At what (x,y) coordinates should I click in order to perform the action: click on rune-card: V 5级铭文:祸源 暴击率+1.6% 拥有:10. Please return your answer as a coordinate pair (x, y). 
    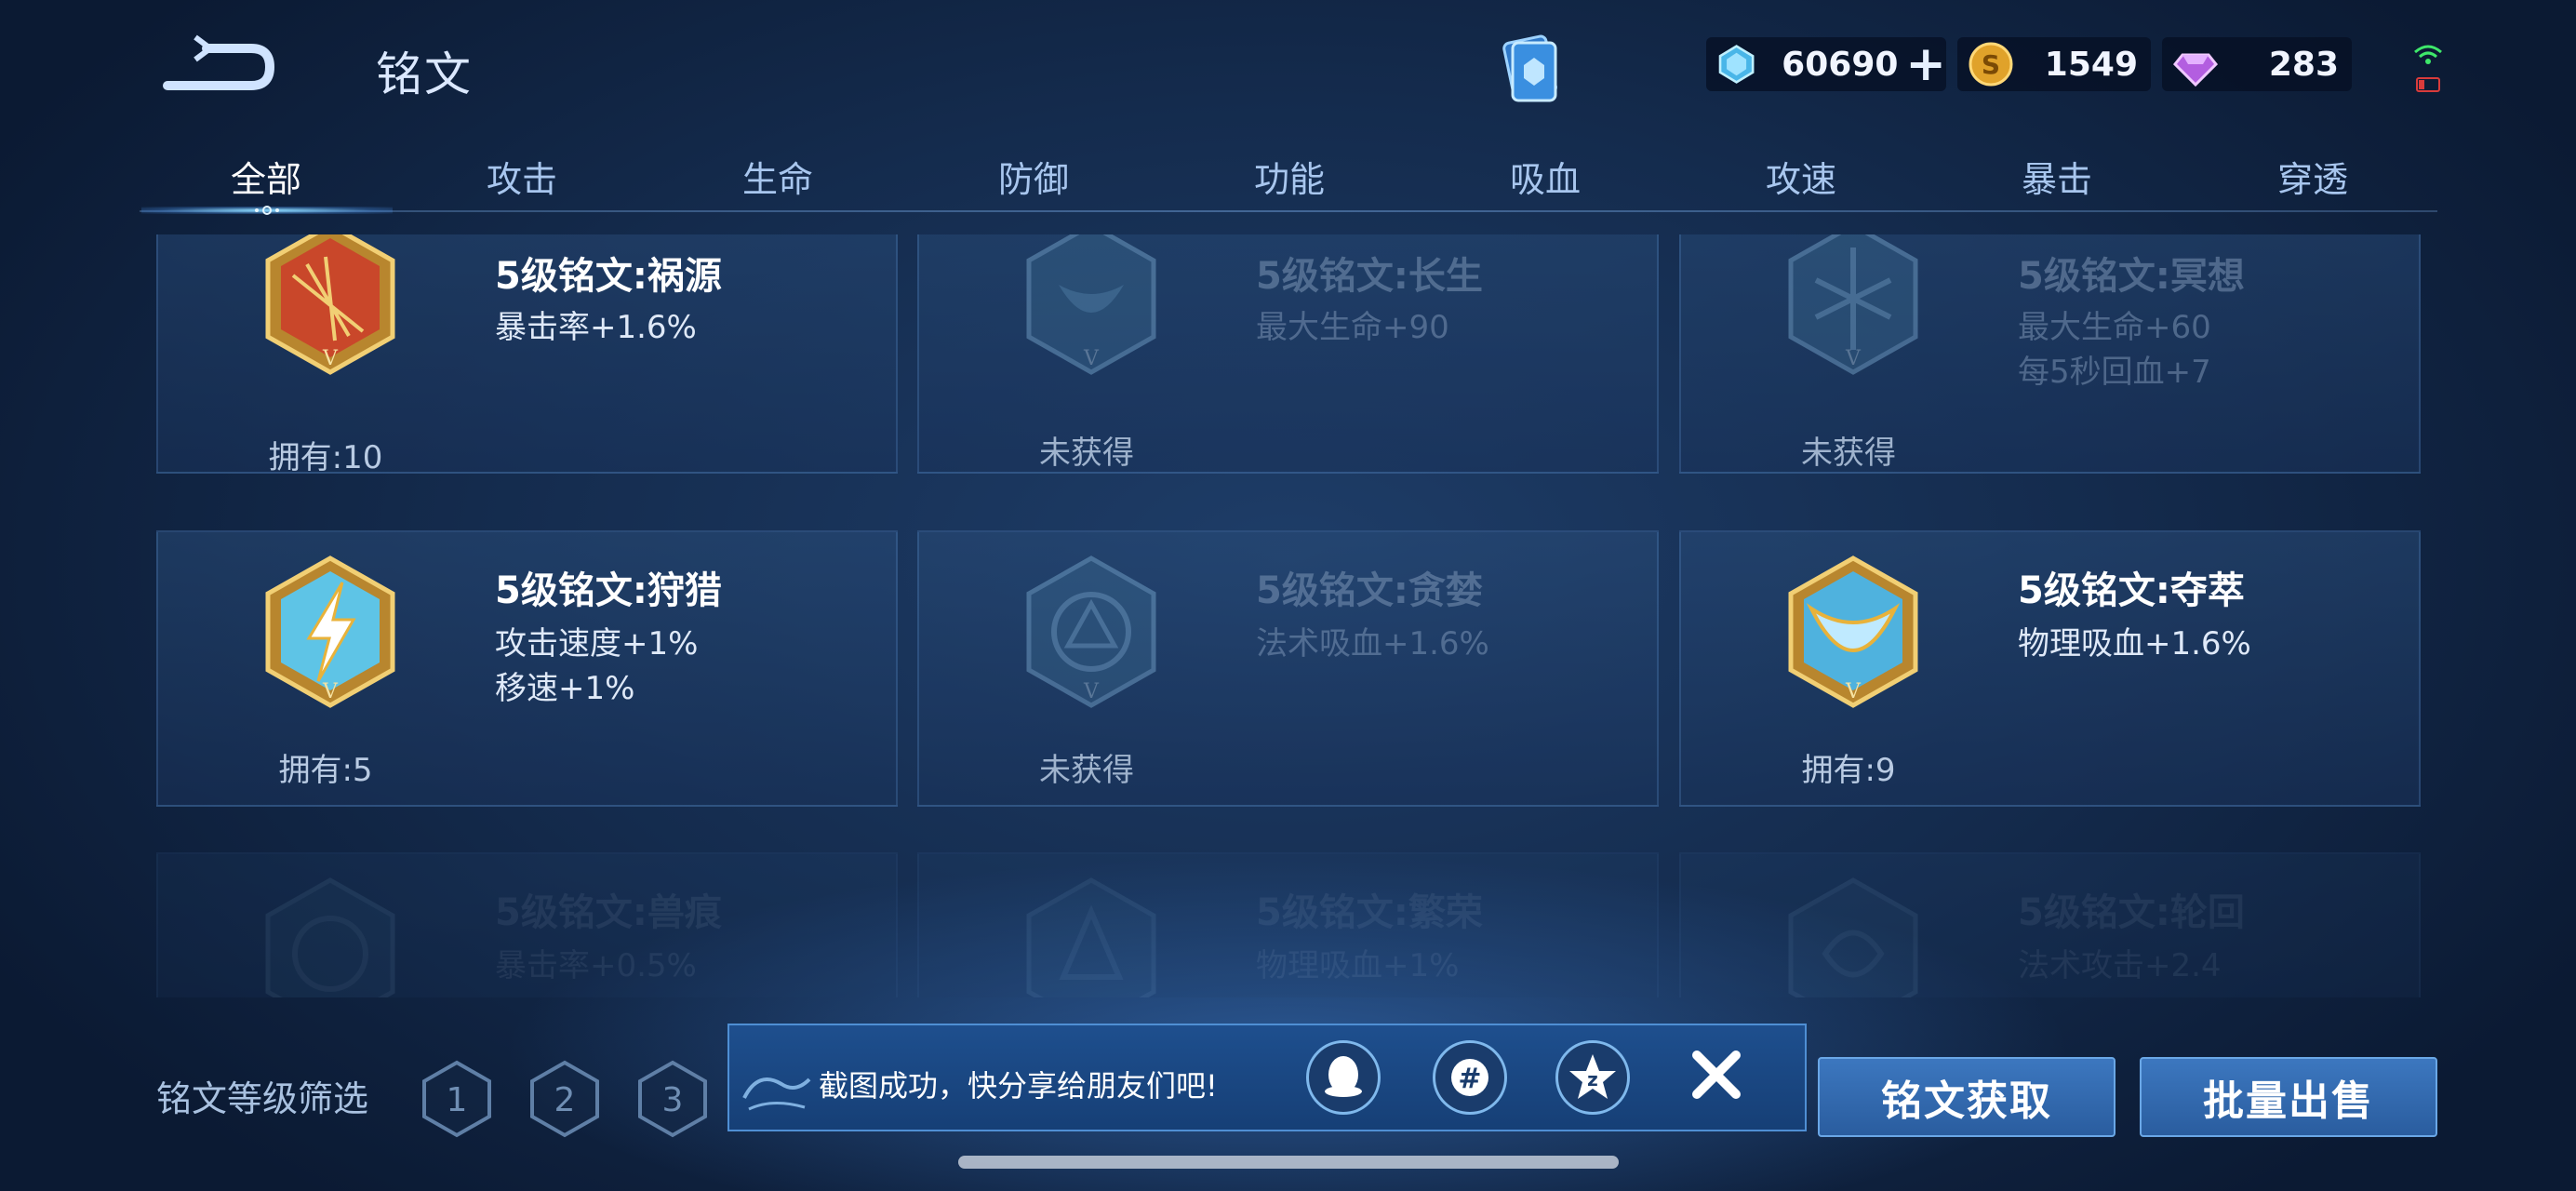
    Looking at the image, I should click on (527, 355).